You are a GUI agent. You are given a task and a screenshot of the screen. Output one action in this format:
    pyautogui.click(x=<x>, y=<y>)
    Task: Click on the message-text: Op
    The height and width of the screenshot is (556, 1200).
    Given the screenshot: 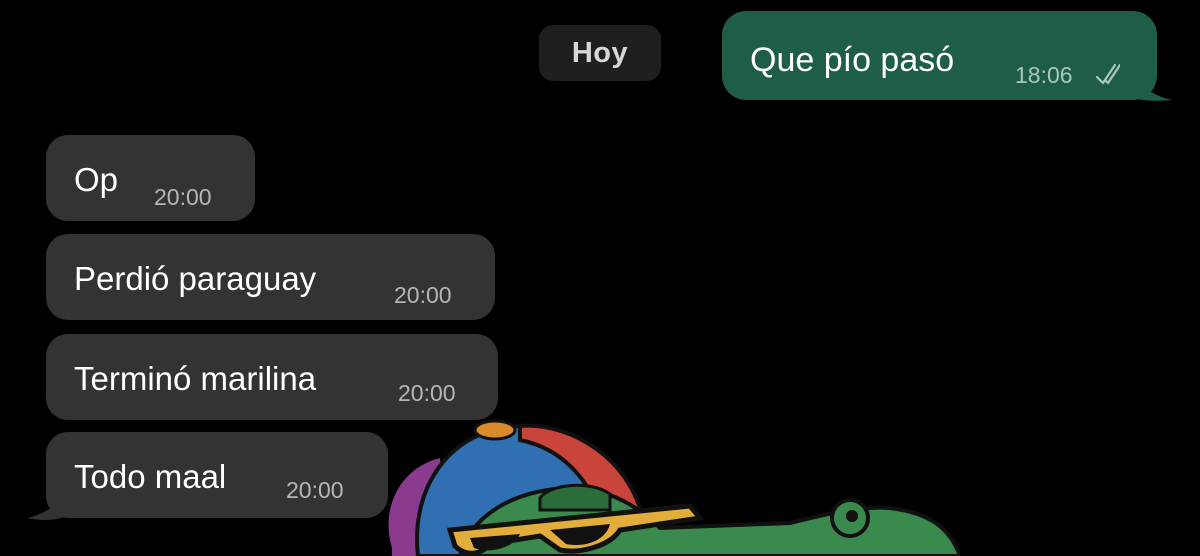 What is the action you would take?
    pyautogui.click(x=96, y=179)
    